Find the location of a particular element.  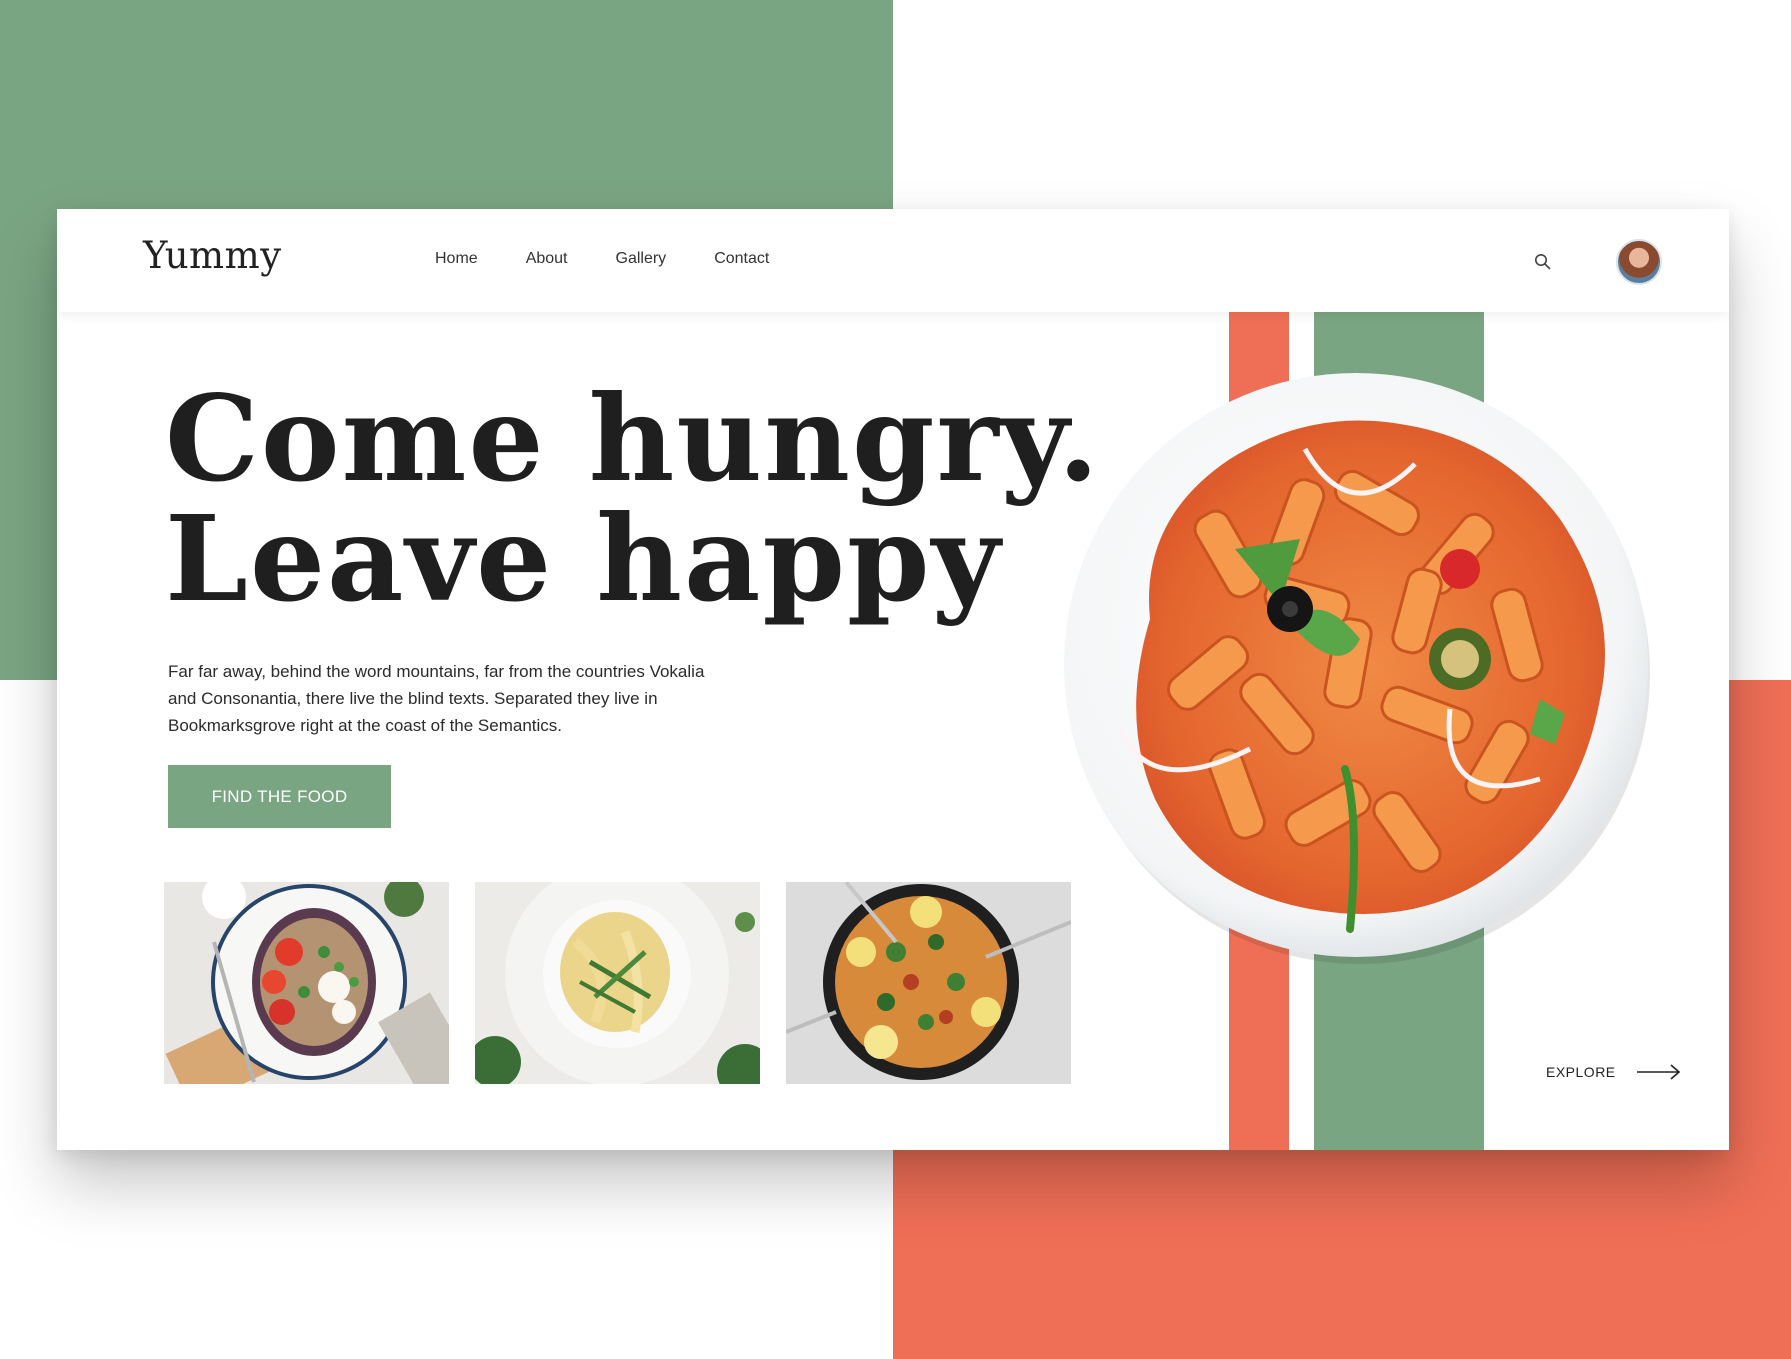

seafood-rice-image is located at coordinates (928, 983).